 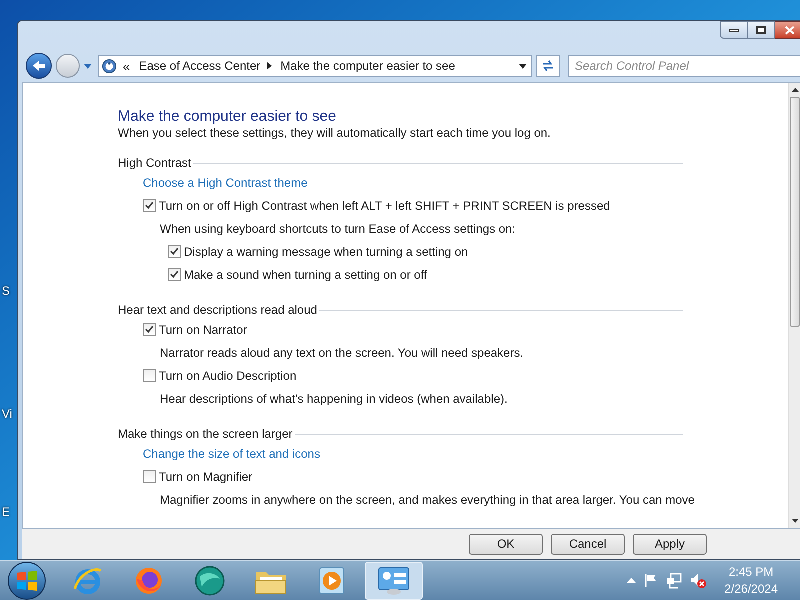 I want to click on media-player-icon, so click(x=332, y=580).